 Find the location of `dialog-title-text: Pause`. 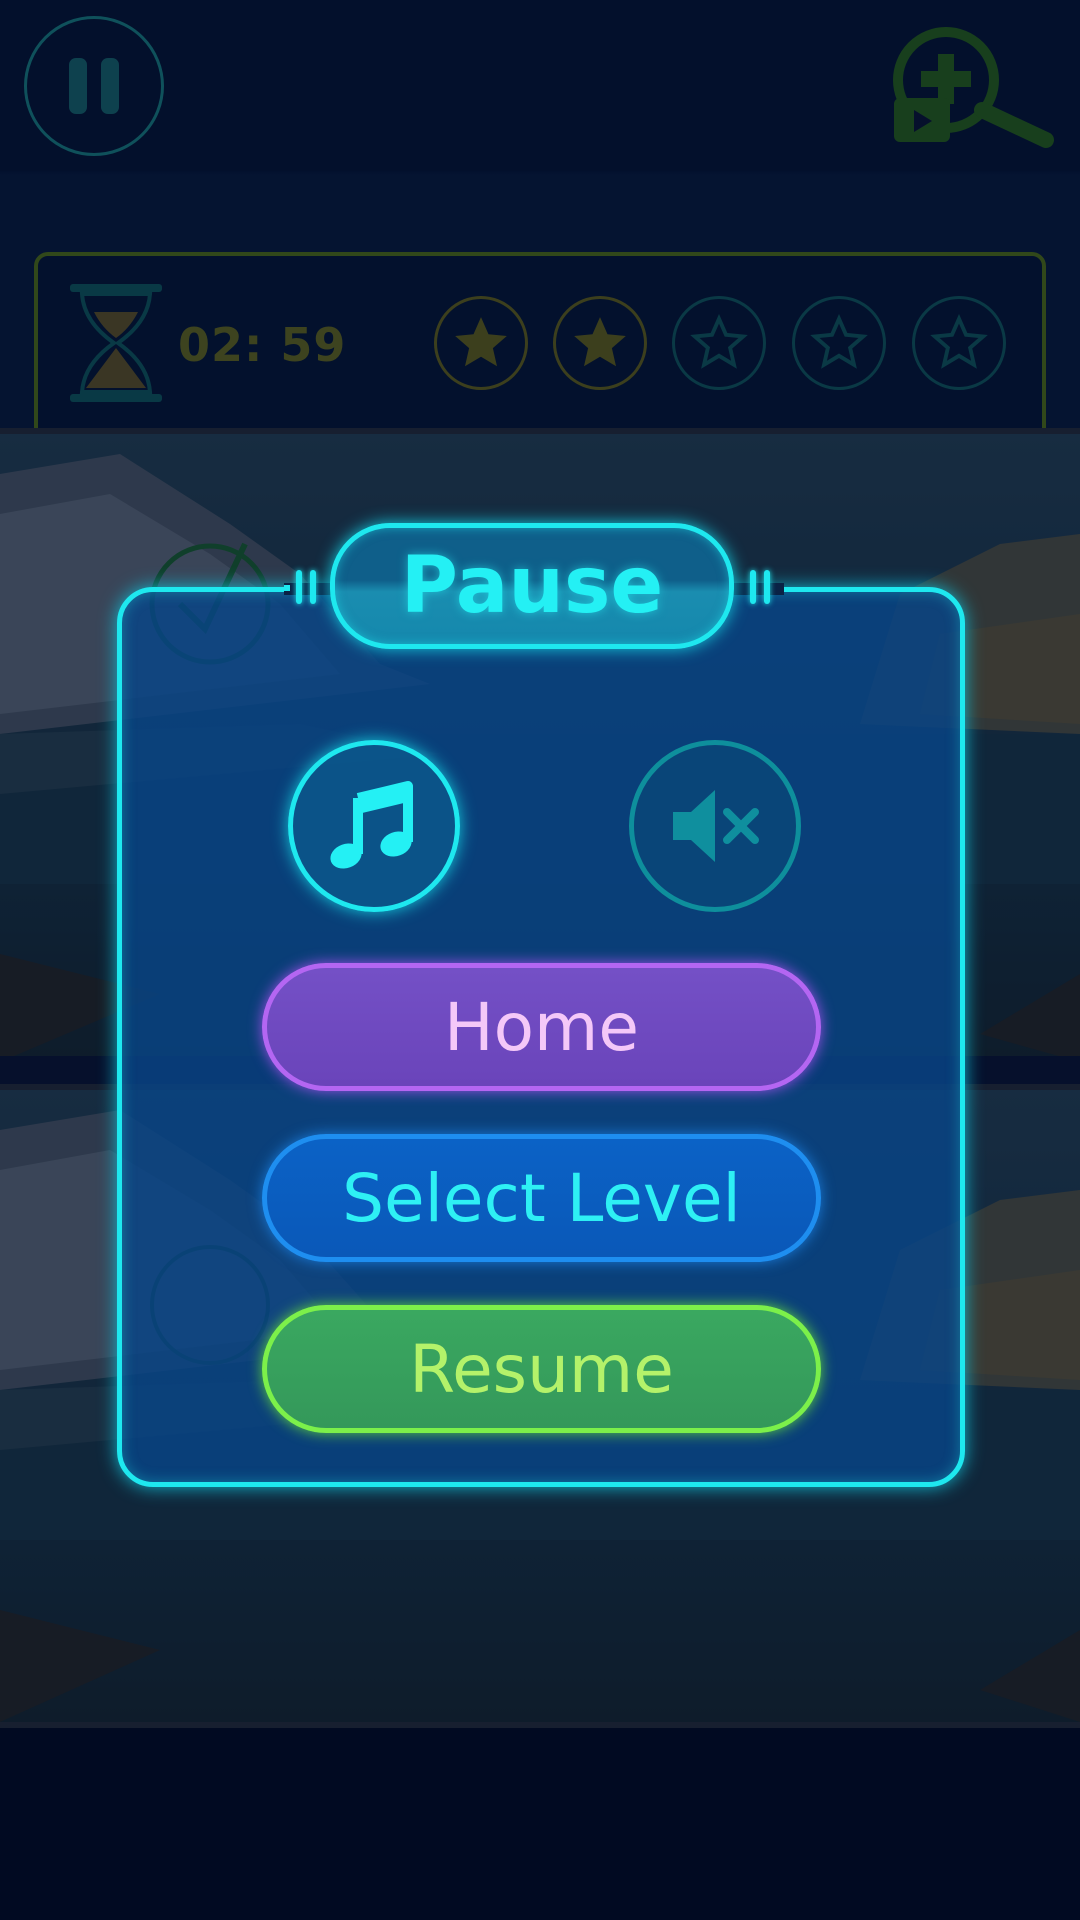

dialog-title-text: Pause is located at coordinates (532, 586).